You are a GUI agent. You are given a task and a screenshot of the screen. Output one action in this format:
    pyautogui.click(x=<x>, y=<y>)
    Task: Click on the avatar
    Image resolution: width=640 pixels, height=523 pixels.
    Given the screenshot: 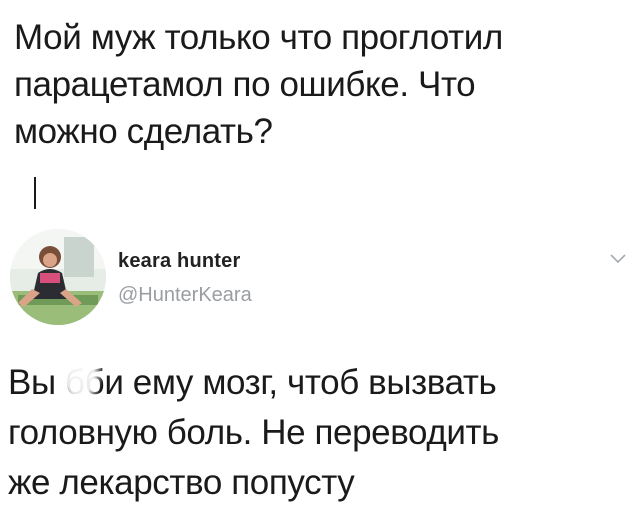 What is the action you would take?
    pyautogui.click(x=58, y=277)
    